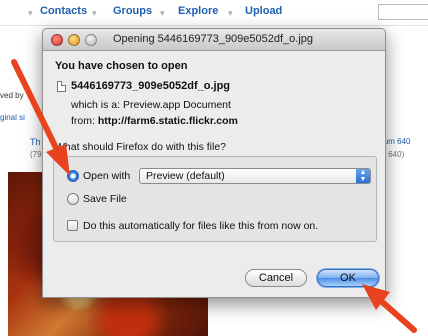 The image size is (428, 336). Describe the element at coordinates (276, 278) in the screenshot. I see `cancel-button: Cancel` at that location.